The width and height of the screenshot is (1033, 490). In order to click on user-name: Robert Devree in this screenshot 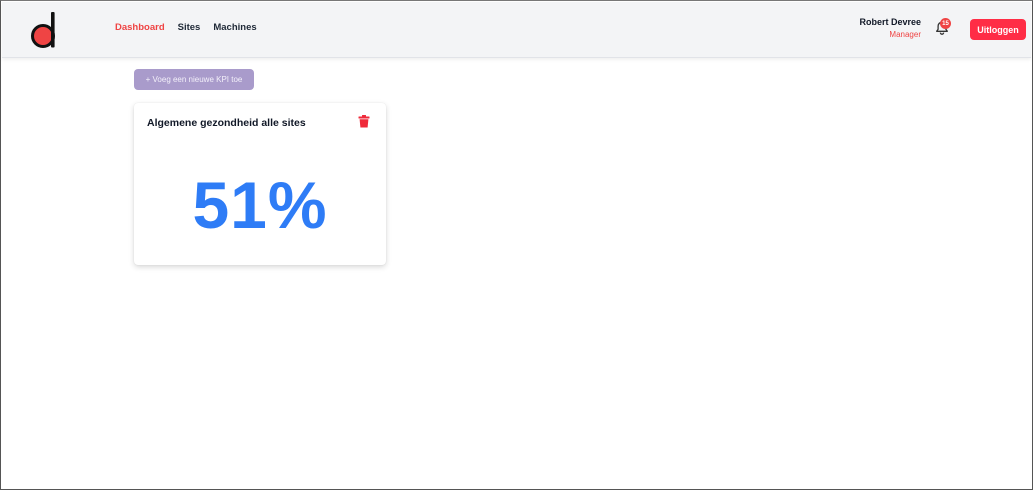, I will do `click(890, 22)`.